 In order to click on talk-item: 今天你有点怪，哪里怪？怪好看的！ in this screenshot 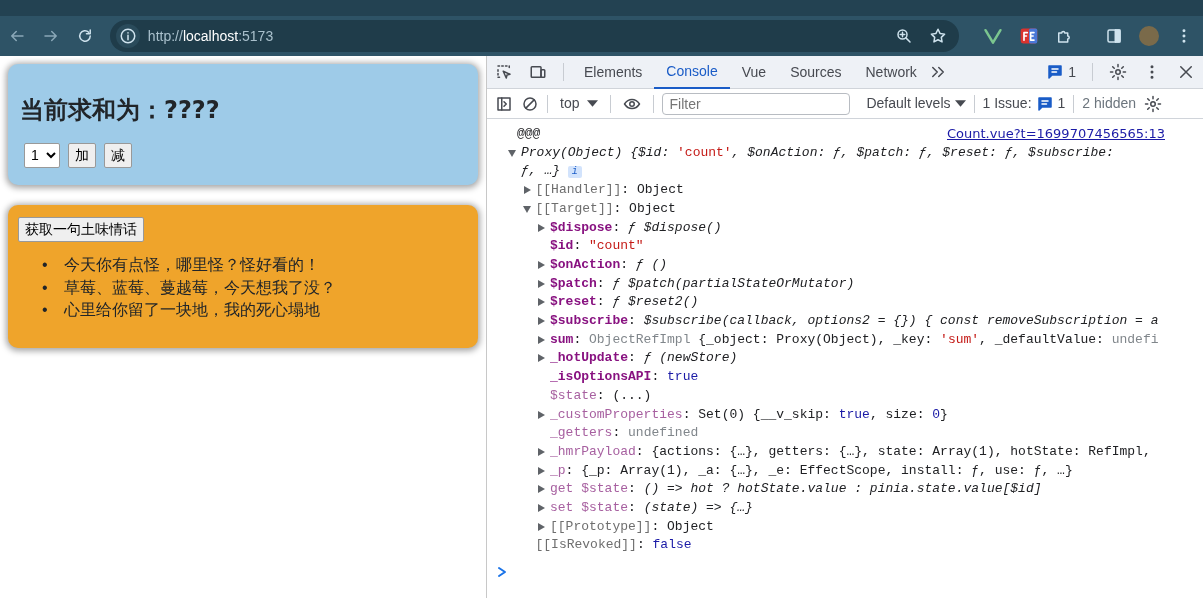, I will do `click(191, 265)`.